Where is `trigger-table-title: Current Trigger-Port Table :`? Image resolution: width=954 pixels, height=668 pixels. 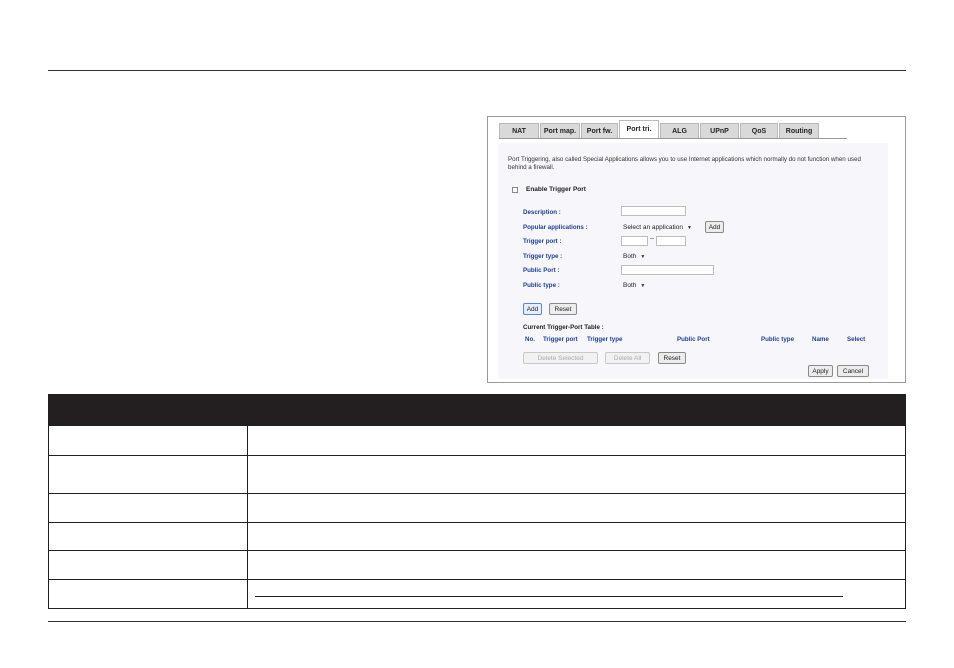 trigger-table-title: Current Trigger-Port Table : is located at coordinates (563, 327).